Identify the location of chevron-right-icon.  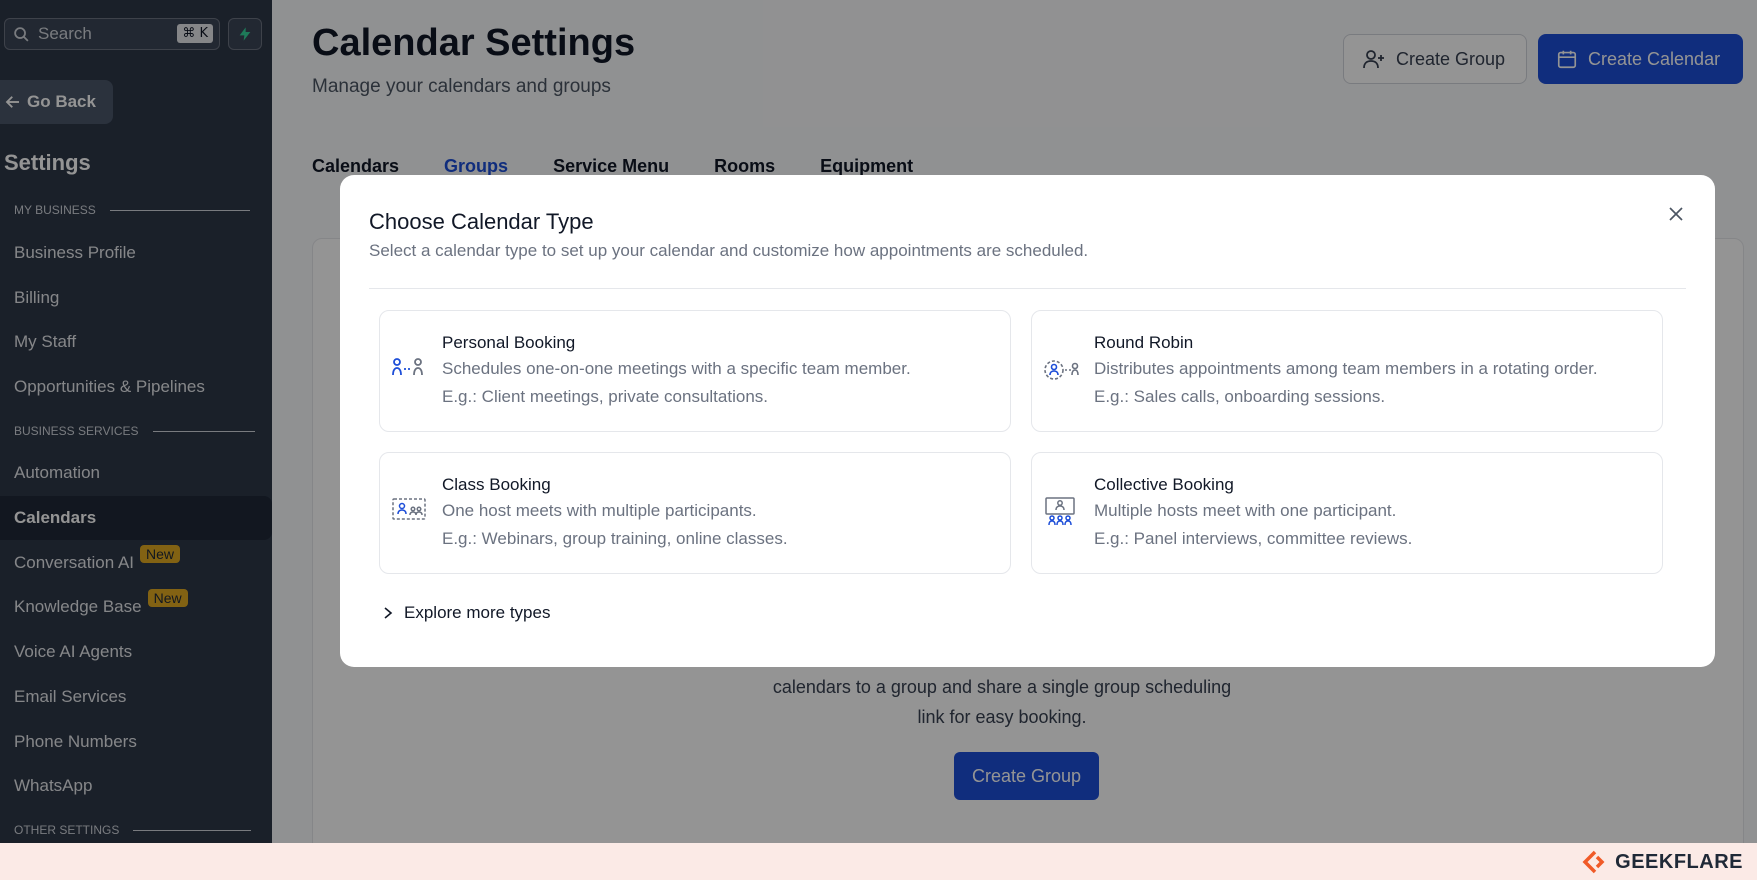
(388, 613).